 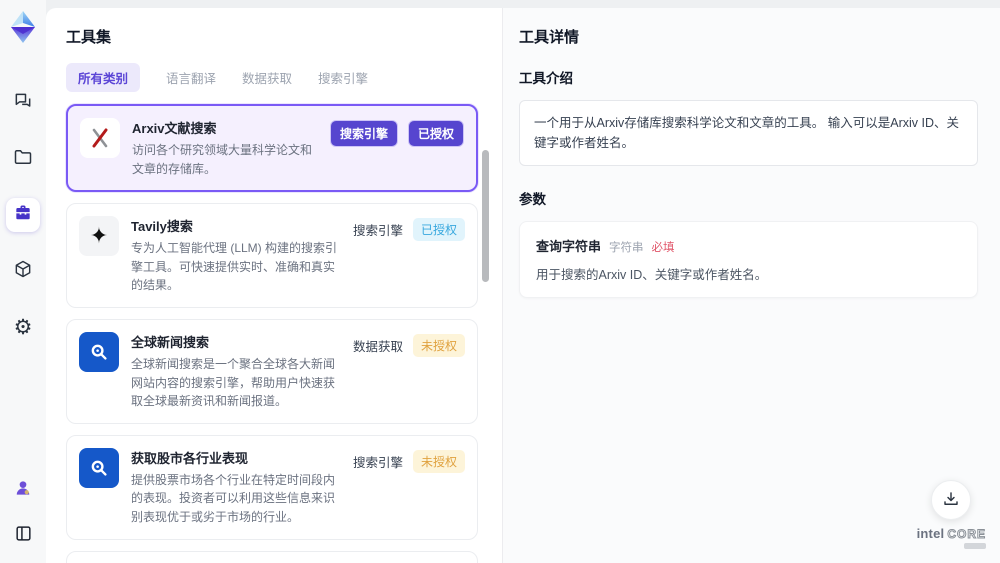 I want to click on arxiv-icon, so click(x=100, y=138).